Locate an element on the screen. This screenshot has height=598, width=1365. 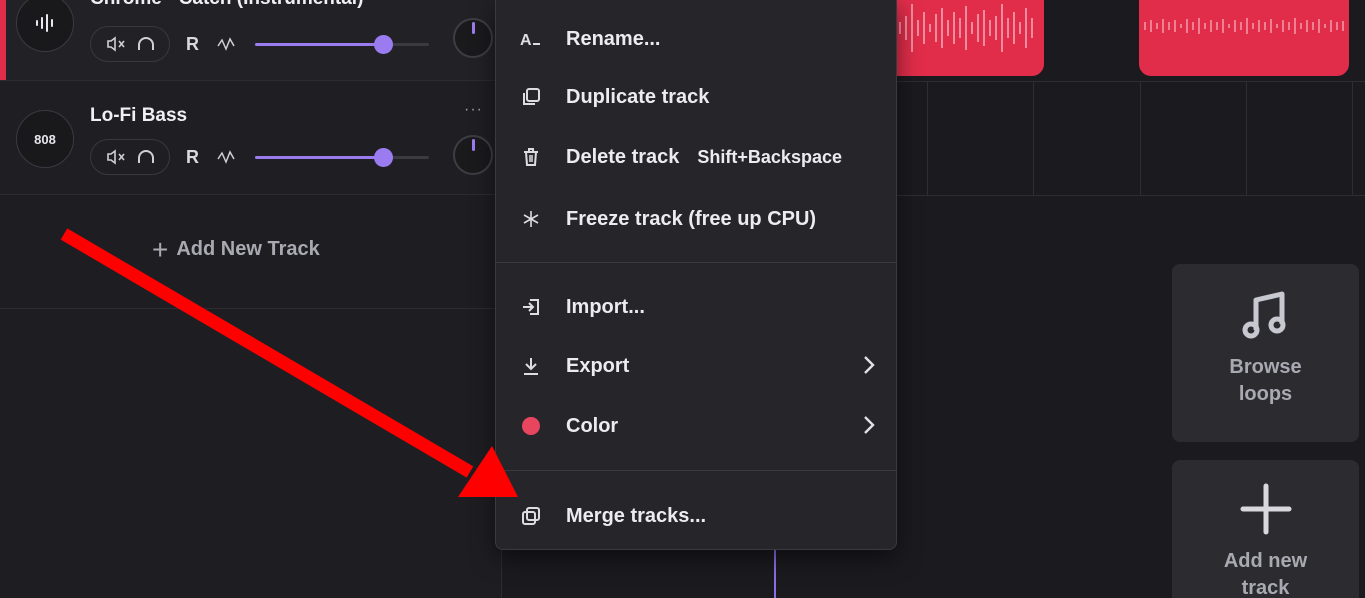
merge-icon is located at coordinates (531, 516).